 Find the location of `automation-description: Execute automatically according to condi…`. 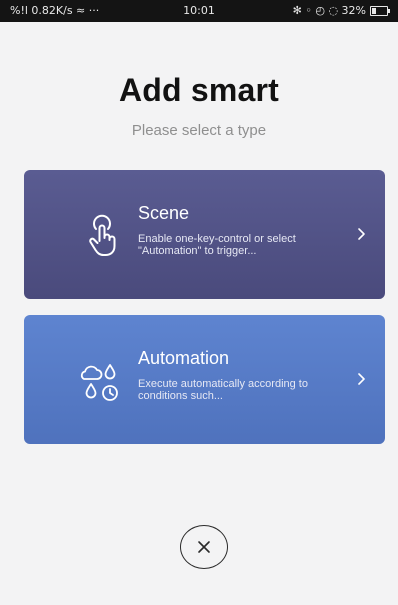

automation-description: Execute automatically according to condi… is located at coordinates (223, 390).